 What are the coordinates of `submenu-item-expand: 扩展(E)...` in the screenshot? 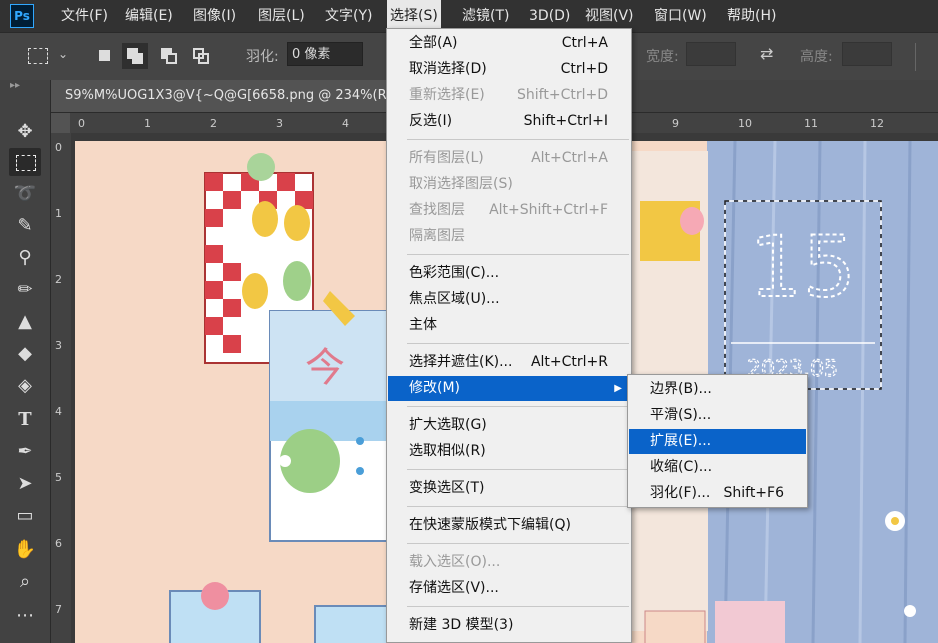 It's located at (717, 441).